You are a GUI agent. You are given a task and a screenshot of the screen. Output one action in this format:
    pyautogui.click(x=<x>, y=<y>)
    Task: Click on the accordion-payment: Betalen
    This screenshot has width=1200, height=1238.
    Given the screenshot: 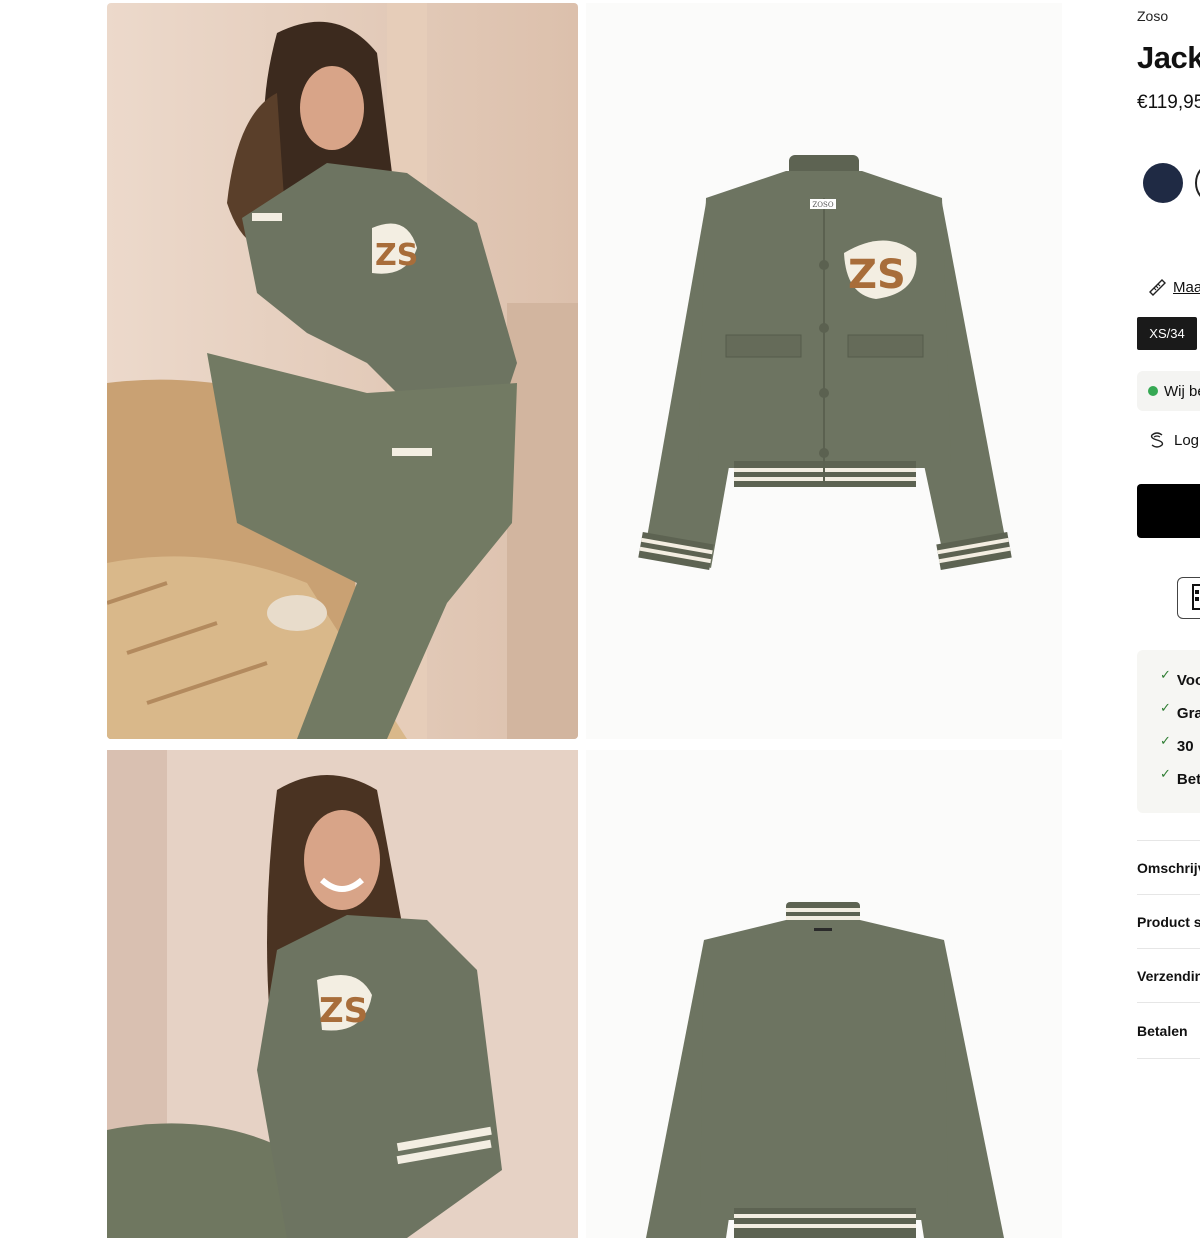 What is the action you would take?
    pyautogui.click(x=1162, y=1031)
    